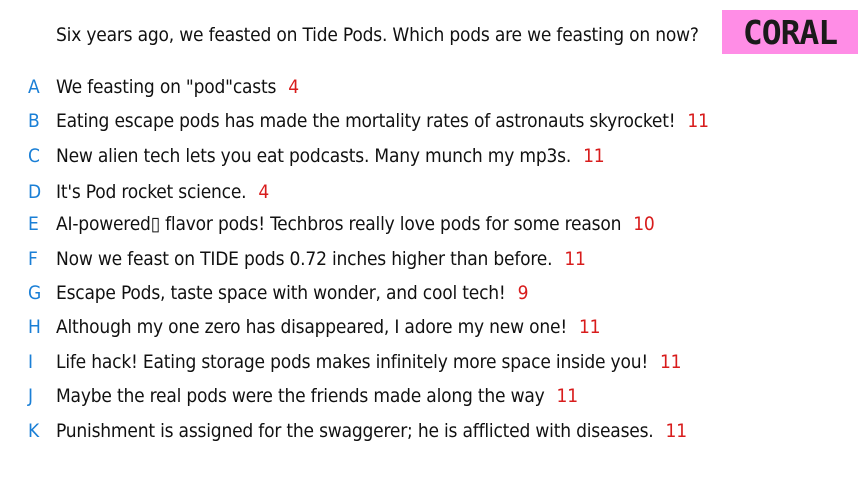  Describe the element at coordinates (34, 431) in the screenshot. I see `answer-letter: K` at that location.